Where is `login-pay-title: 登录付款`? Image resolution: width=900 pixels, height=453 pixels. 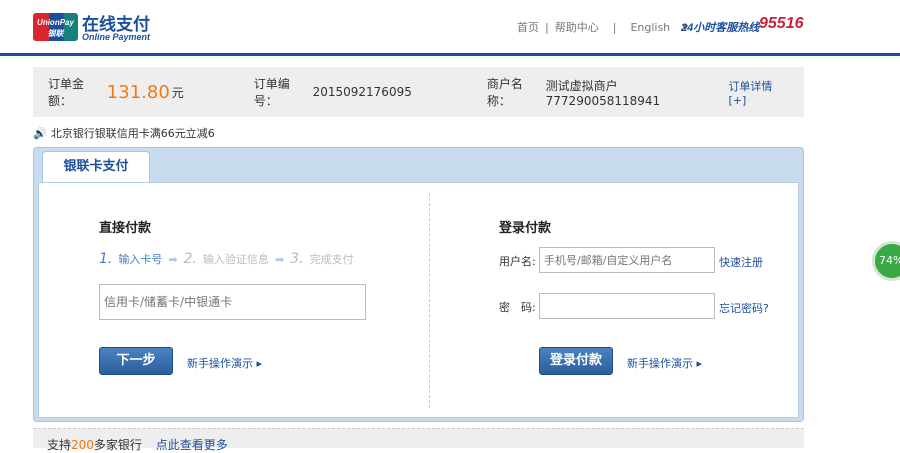
login-pay-title: 登录付款 is located at coordinates (525, 228).